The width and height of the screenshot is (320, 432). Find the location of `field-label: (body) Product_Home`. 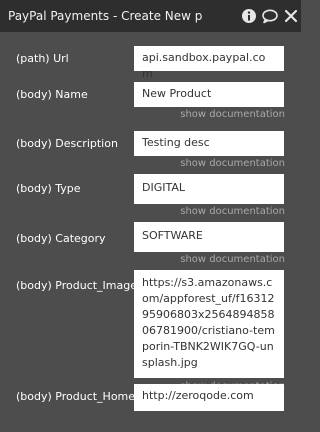

field-label: (body) Product_Home is located at coordinates (76, 396).